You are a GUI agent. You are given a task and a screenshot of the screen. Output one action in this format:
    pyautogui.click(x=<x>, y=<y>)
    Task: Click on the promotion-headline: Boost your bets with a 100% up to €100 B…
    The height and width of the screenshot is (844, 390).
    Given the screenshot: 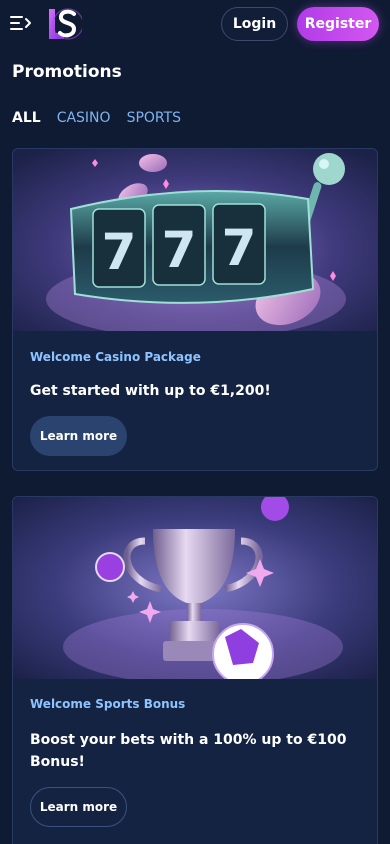 What is the action you would take?
    pyautogui.click(x=188, y=751)
    